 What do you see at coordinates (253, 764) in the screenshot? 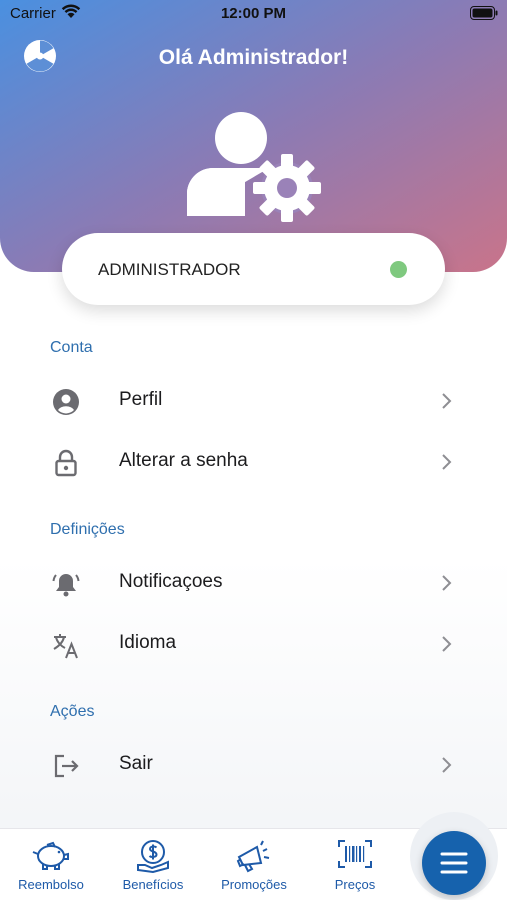
I see `menu-item-sair: Sair` at bounding box center [253, 764].